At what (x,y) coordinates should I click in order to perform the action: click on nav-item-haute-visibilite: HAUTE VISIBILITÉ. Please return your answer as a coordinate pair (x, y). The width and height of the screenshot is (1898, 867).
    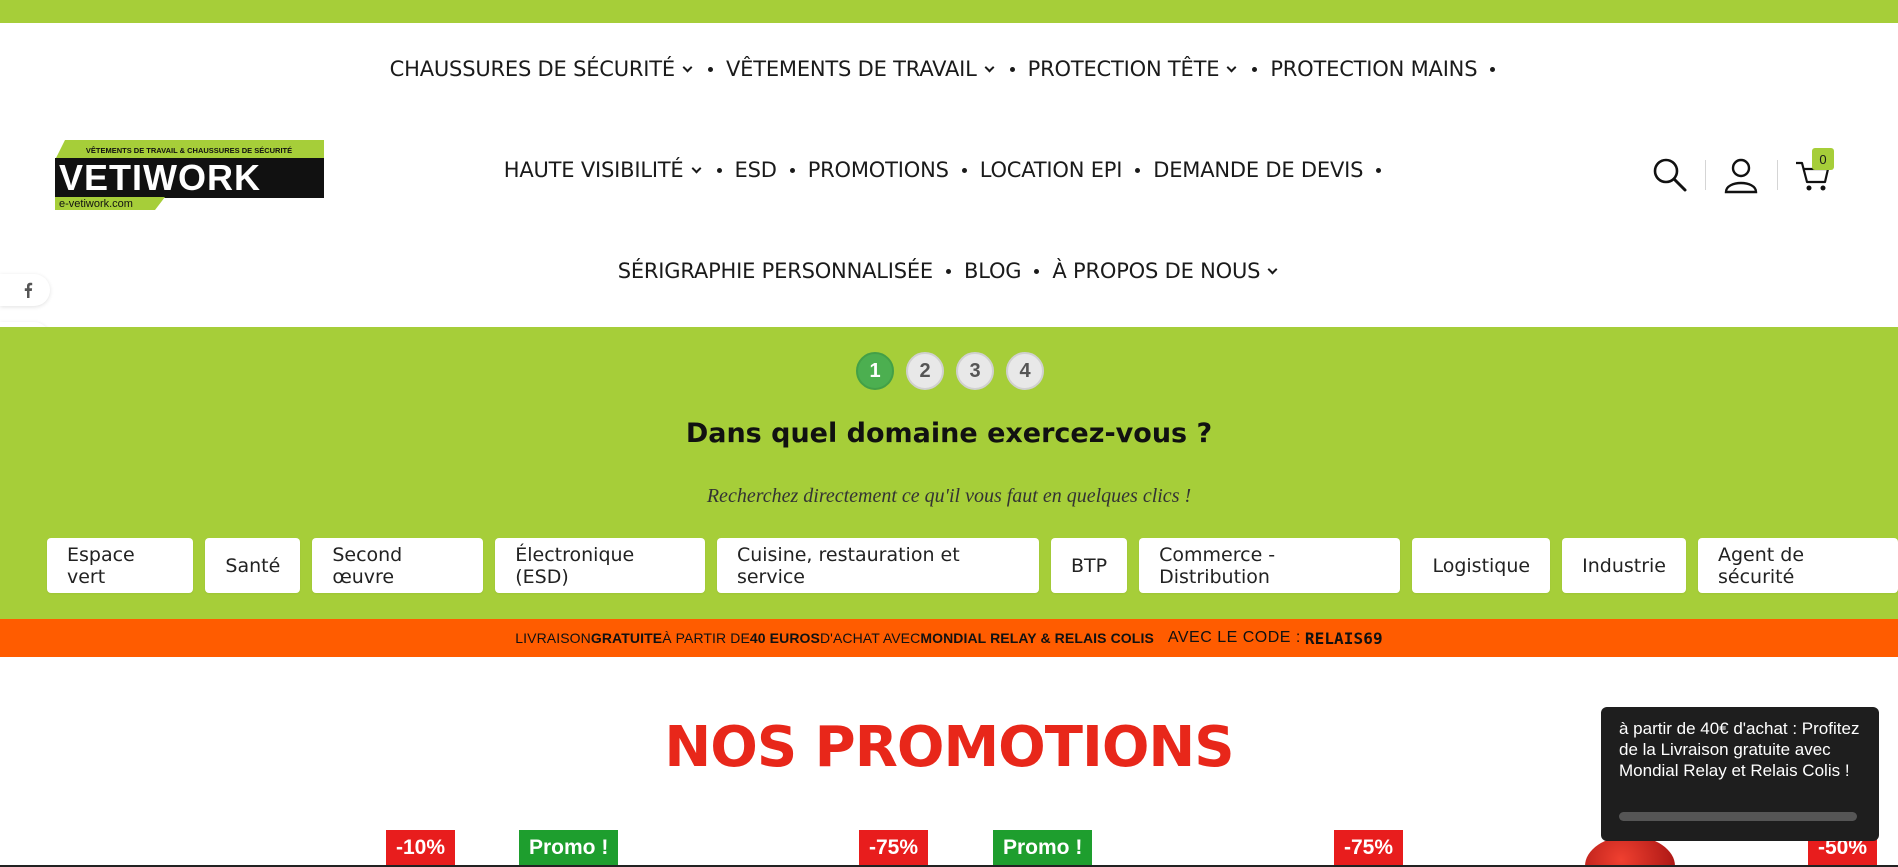
    Looking at the image, I should click on (604, 170).